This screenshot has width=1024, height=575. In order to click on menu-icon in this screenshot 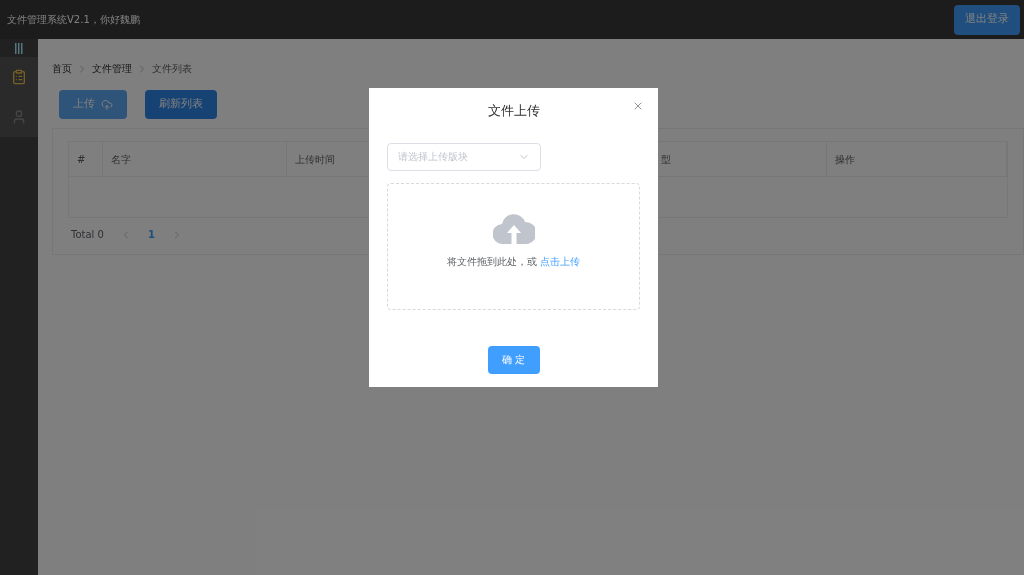, I will do `click(19, 48)`.